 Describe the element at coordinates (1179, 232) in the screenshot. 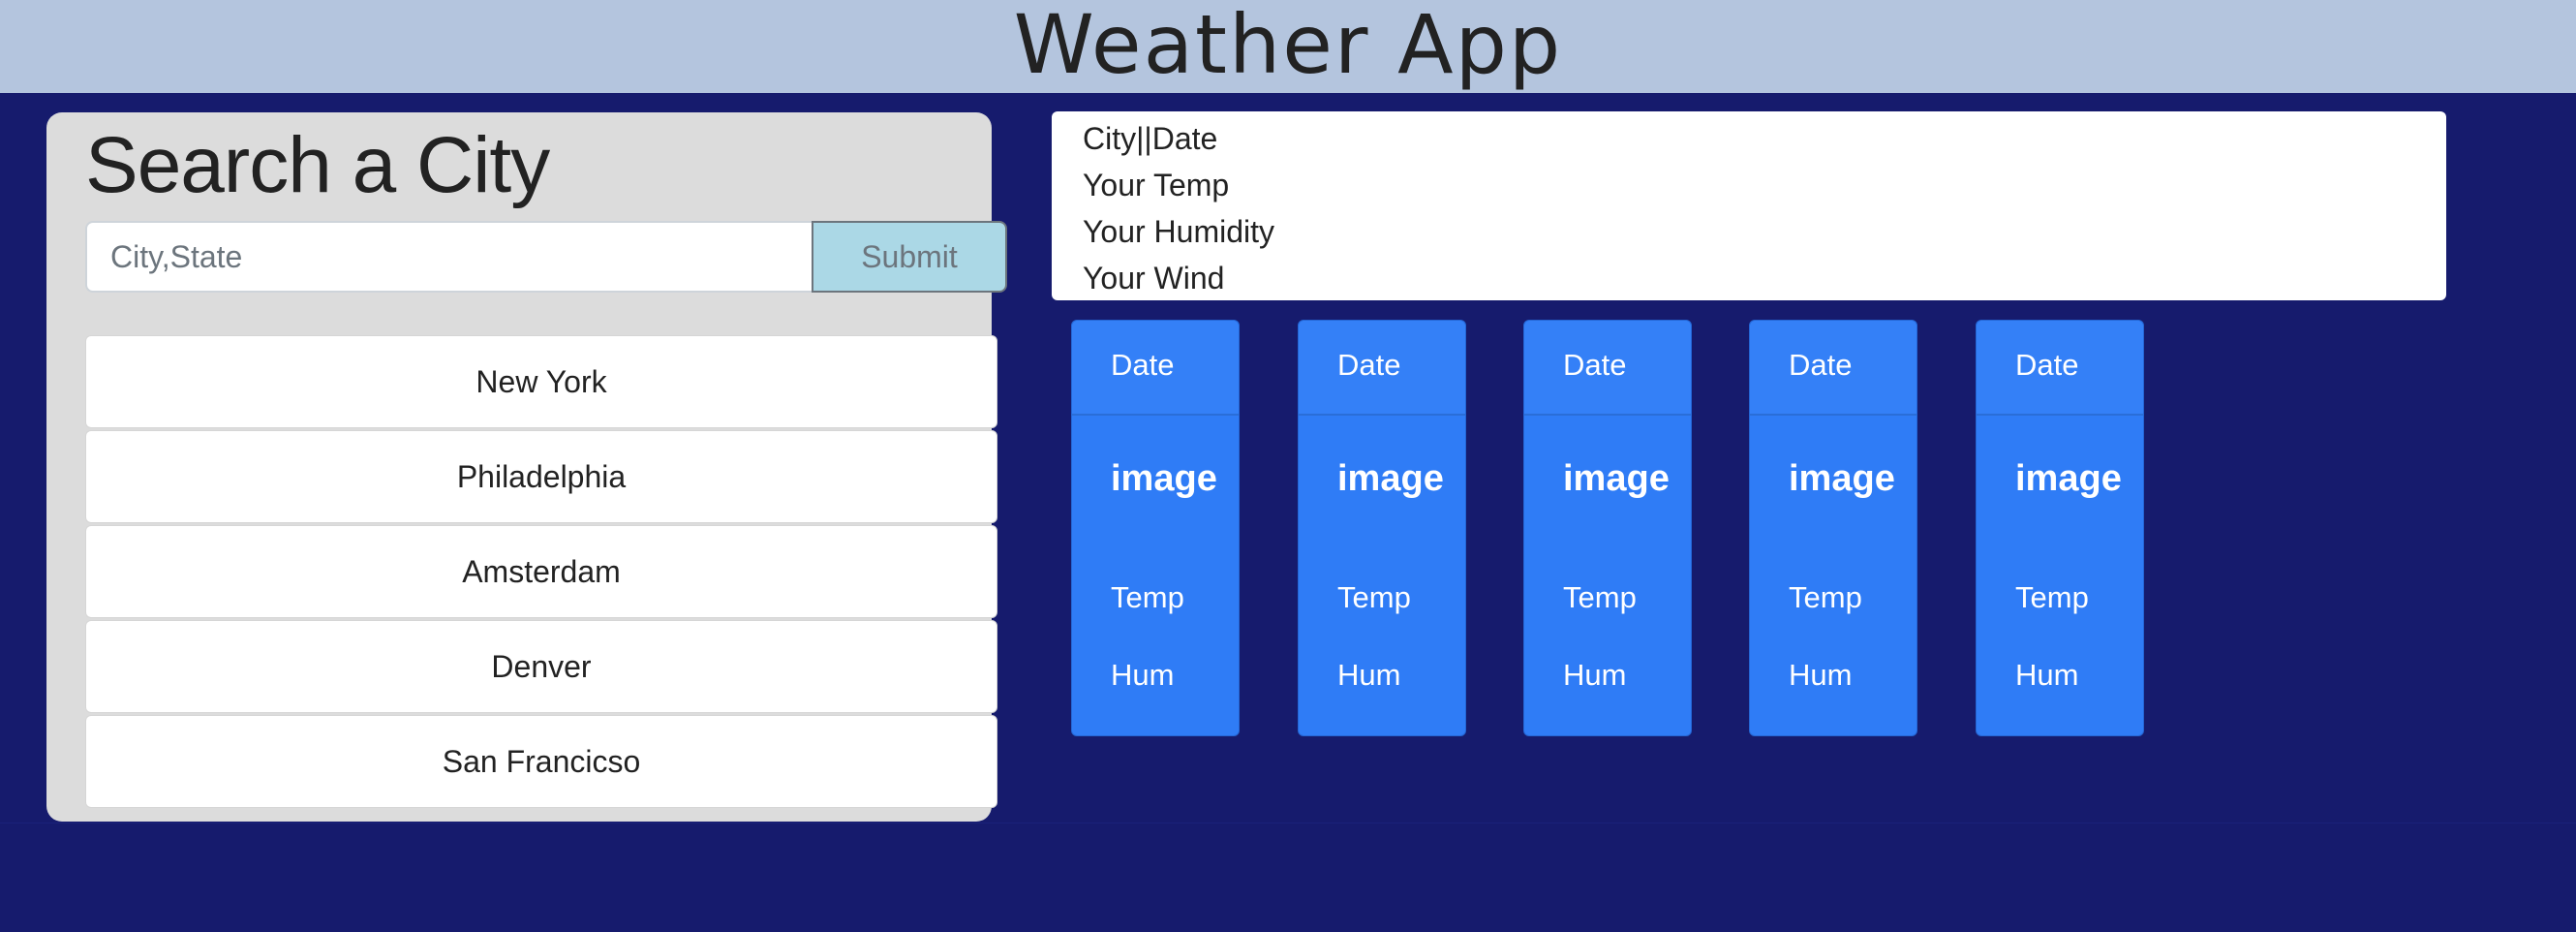

I see `current-humidity: Your Humidity` at that location.